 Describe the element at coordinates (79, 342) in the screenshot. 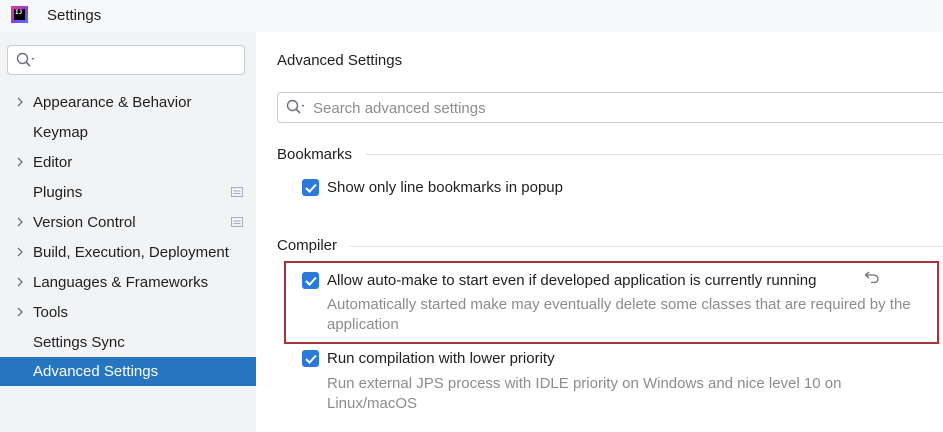

I see `sidebar-item-label: Settings Sync` at that location.